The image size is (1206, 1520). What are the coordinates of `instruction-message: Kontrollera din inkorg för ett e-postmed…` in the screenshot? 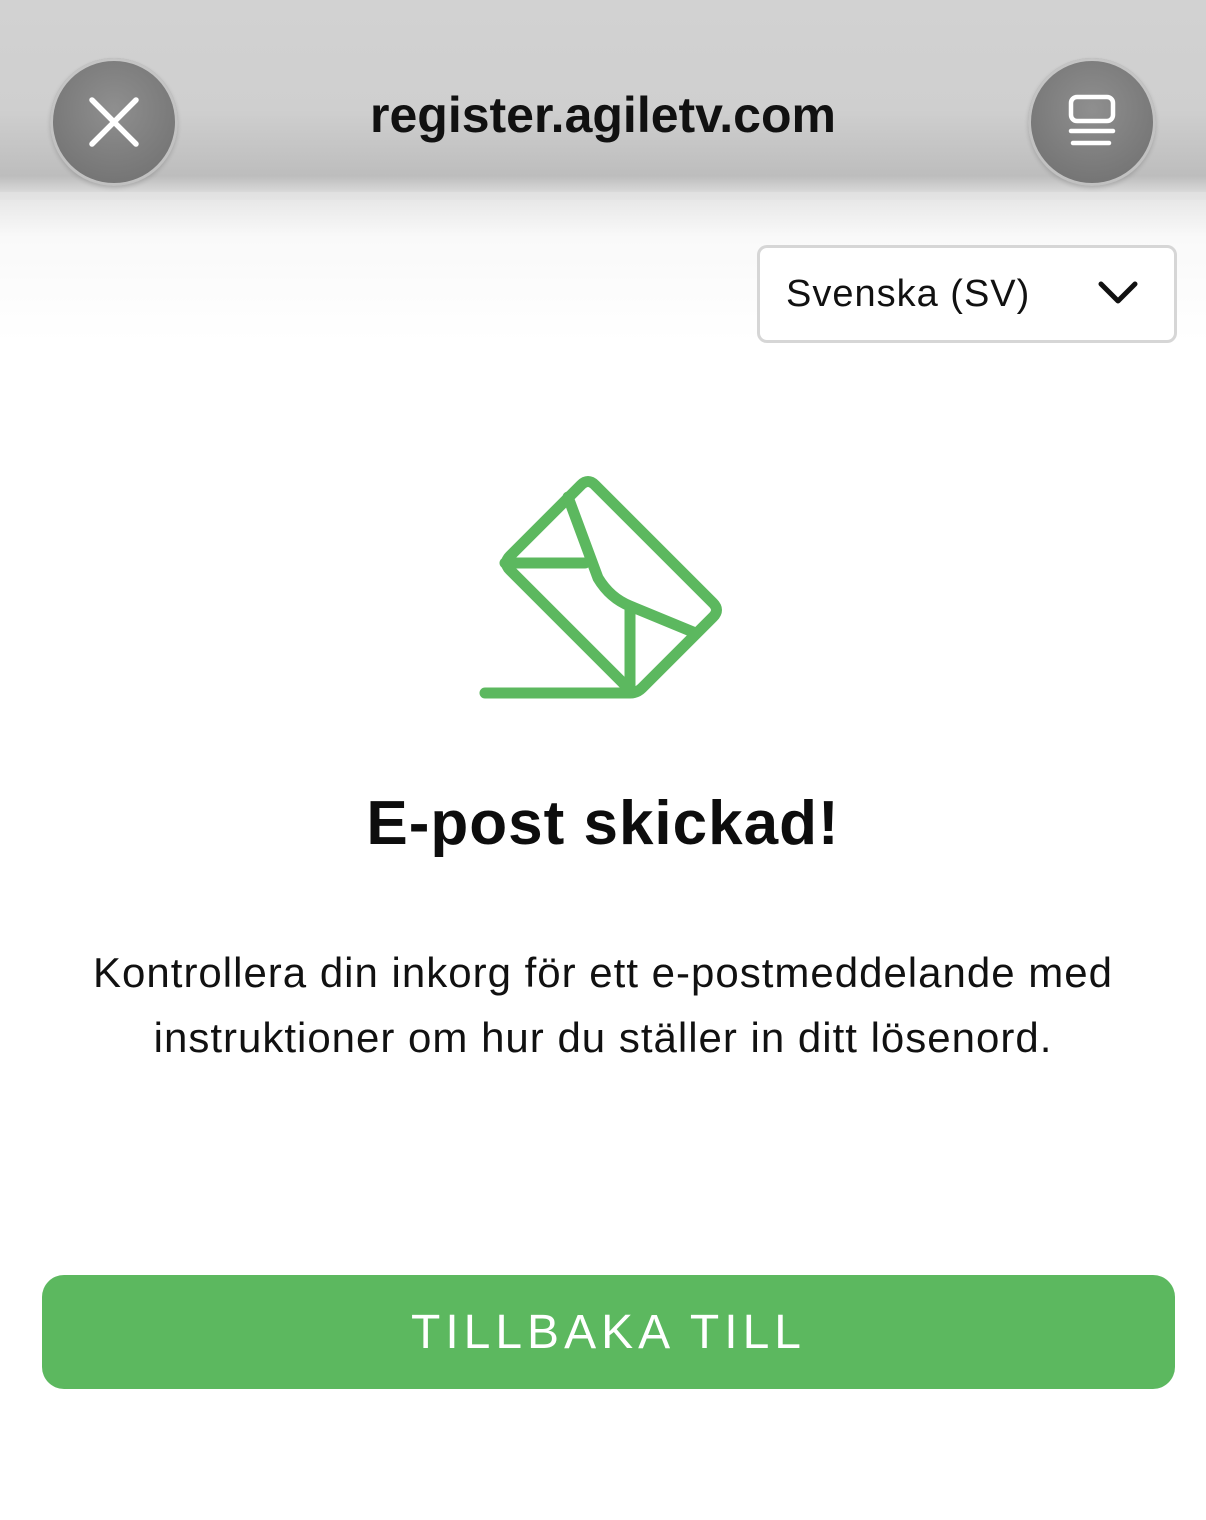 It's located at (603, 1005).